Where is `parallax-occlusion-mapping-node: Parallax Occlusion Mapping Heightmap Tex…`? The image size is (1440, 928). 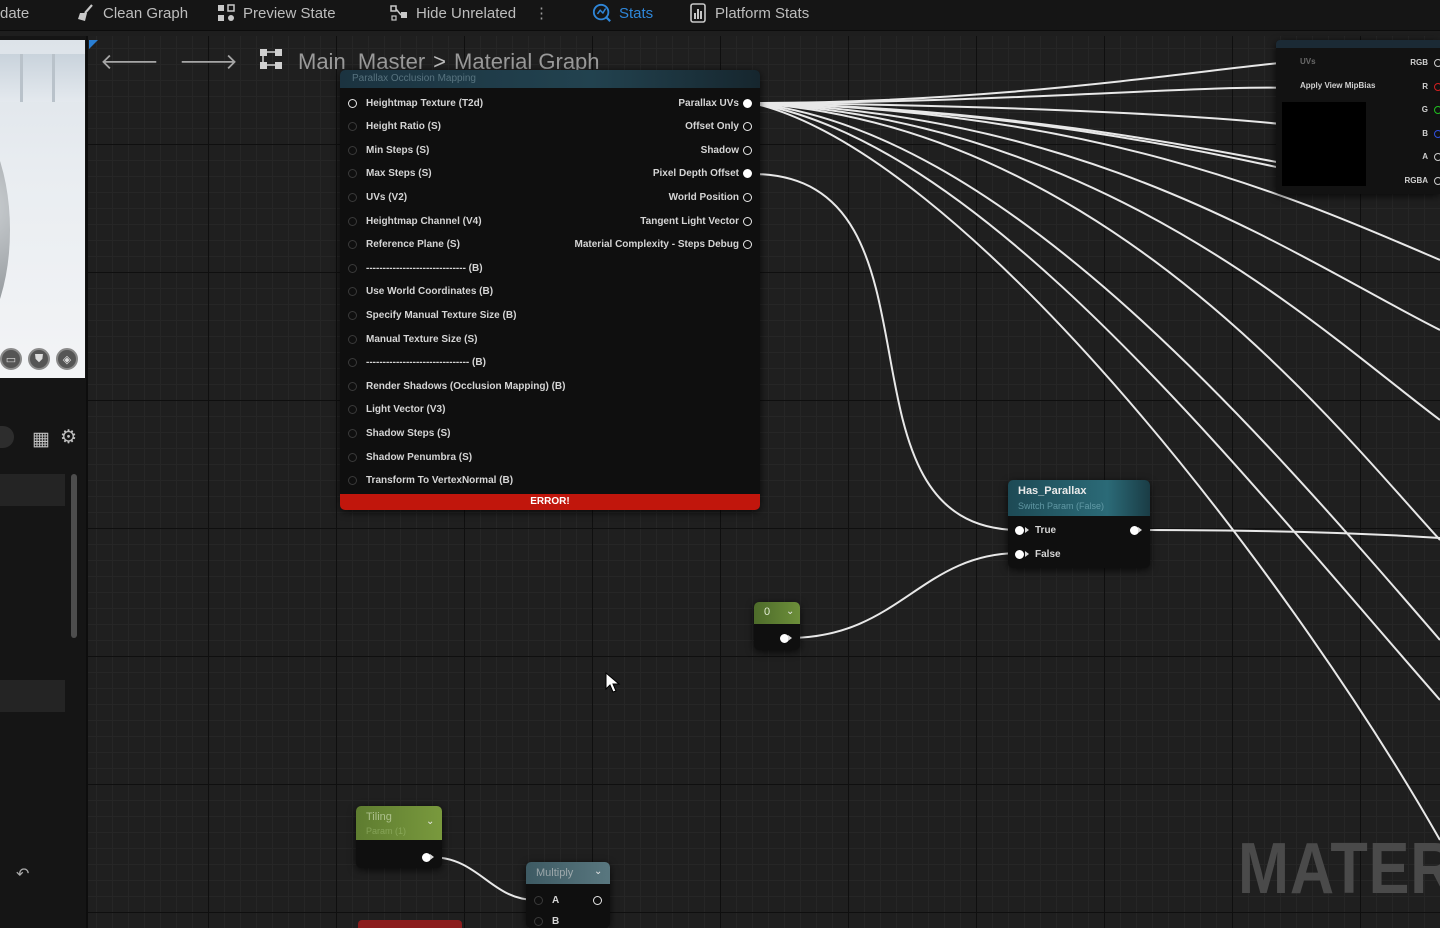 parallax-occlusion-mapping-node: Parallax Occlusion Mapping Heightmap Tex… is located at coordinates (550, 290).